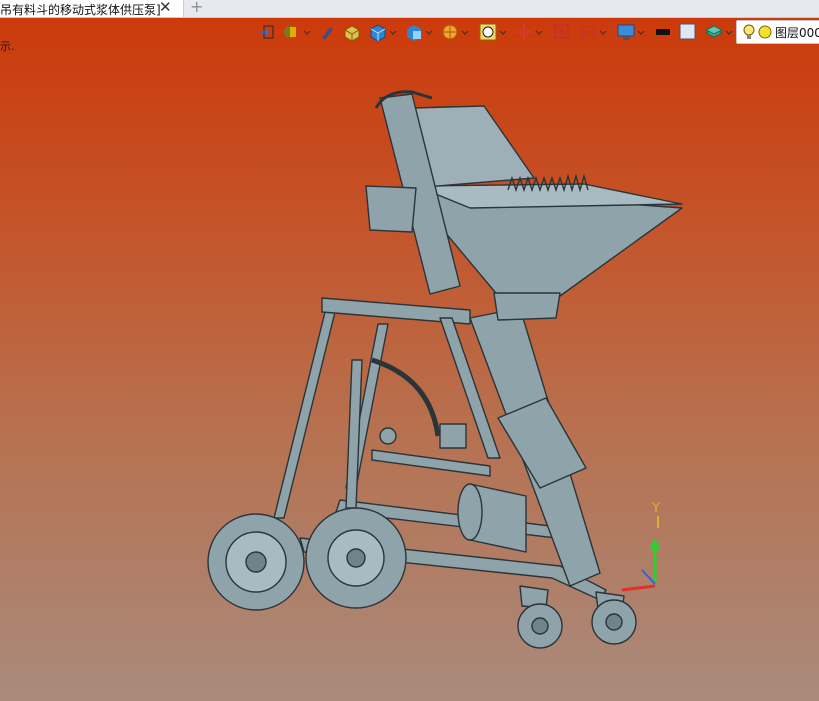 The image size is (819, 701). Describe the element at coordinates (406, 397) in the screenshot. I see `hose` at that location.